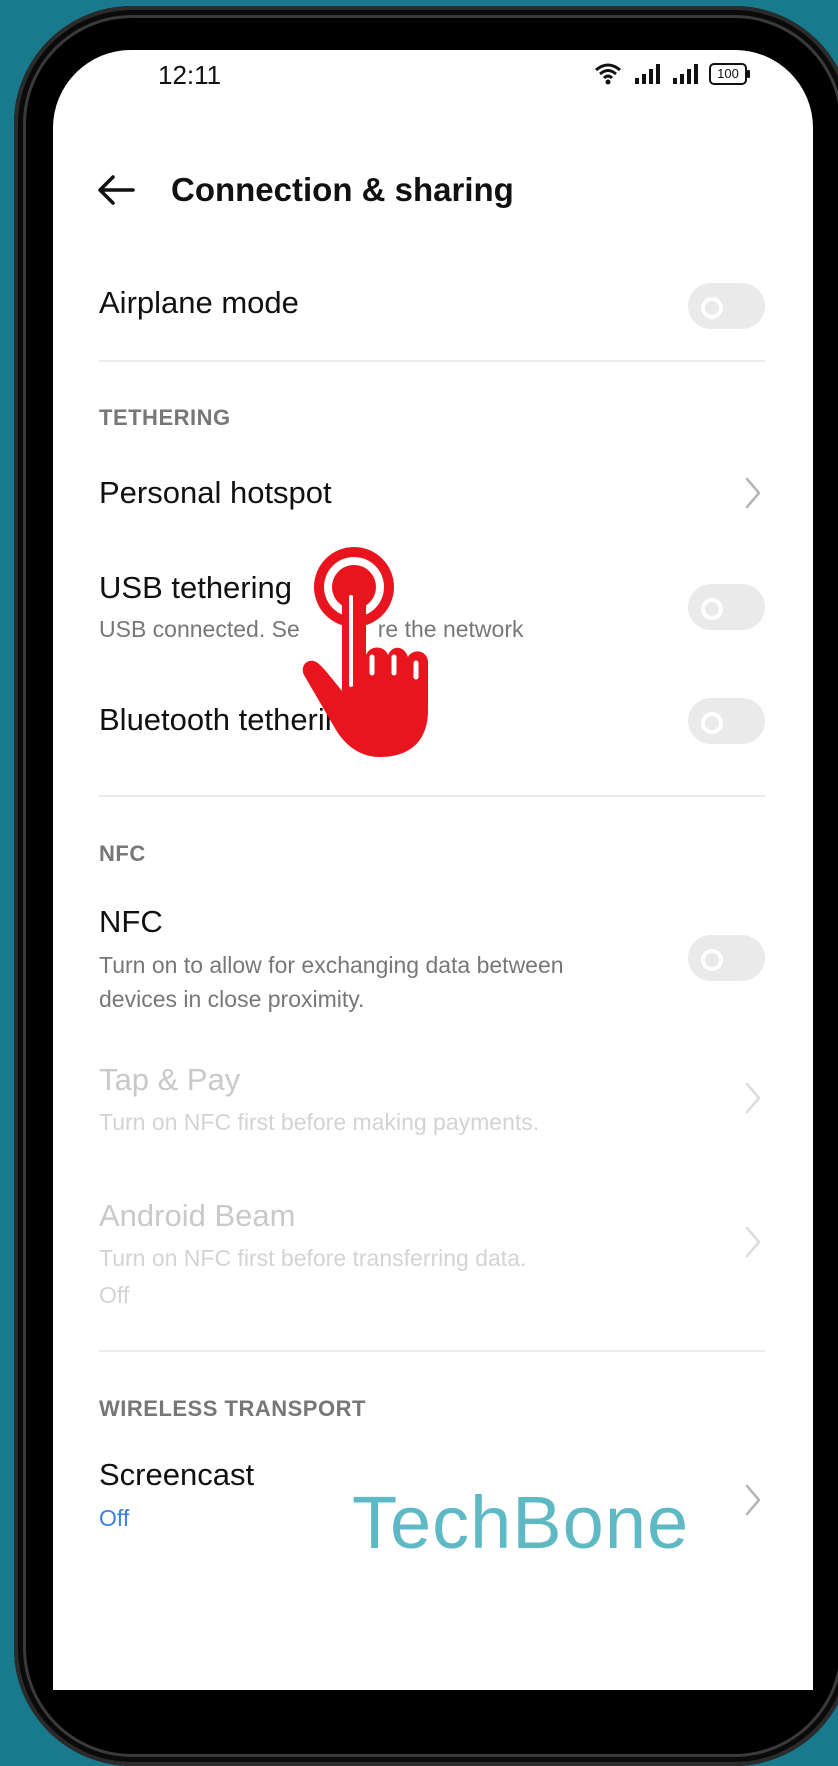  I want to click on app-header: Connection & sharing, so click(433, 190).